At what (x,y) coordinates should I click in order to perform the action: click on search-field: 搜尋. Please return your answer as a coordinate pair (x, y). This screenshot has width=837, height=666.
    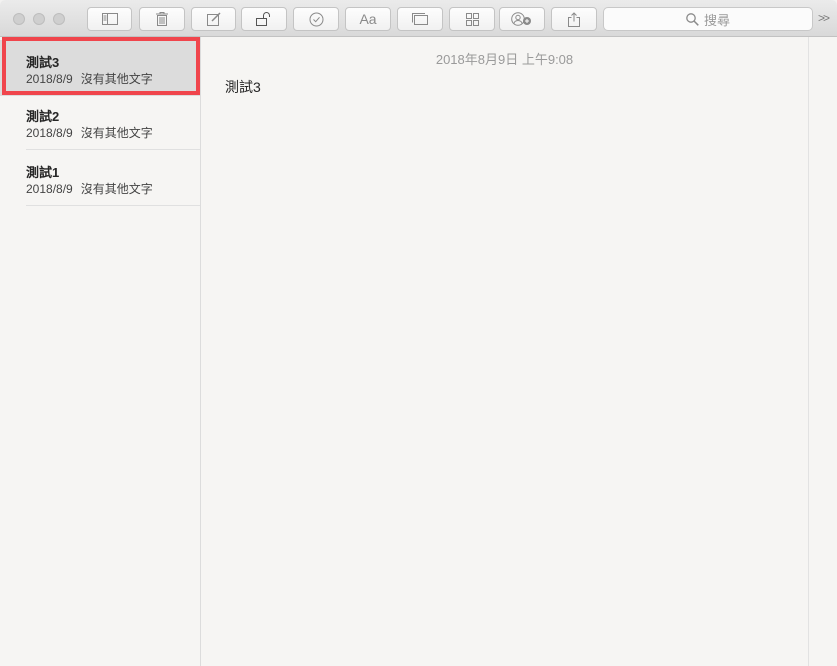
    Looking at the image, I should click on (708, 19).